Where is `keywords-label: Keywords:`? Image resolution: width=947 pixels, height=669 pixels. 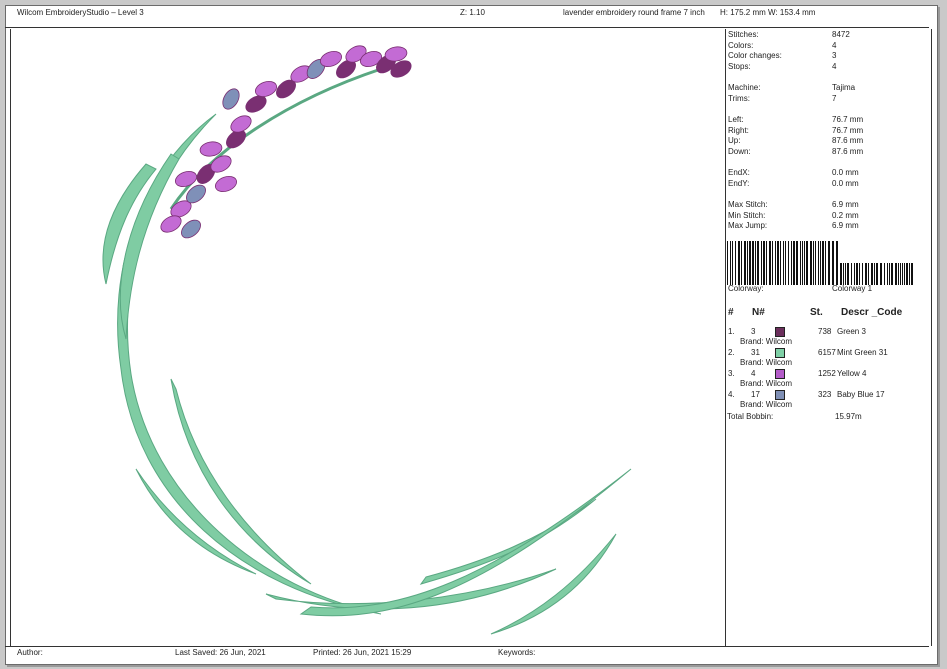 keywords-label: Keywords: is located at coordinates (517, 652).